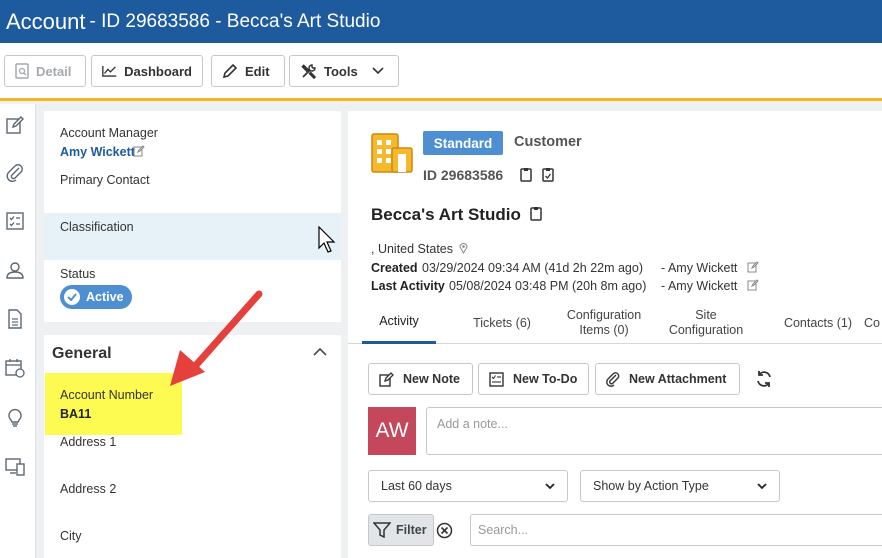 This screenshot has height=558, width=882. What do you see at coordinates (548, 174) in the screenshot?
I see `clipboard-check-icon` at bounding box center [548, 174].